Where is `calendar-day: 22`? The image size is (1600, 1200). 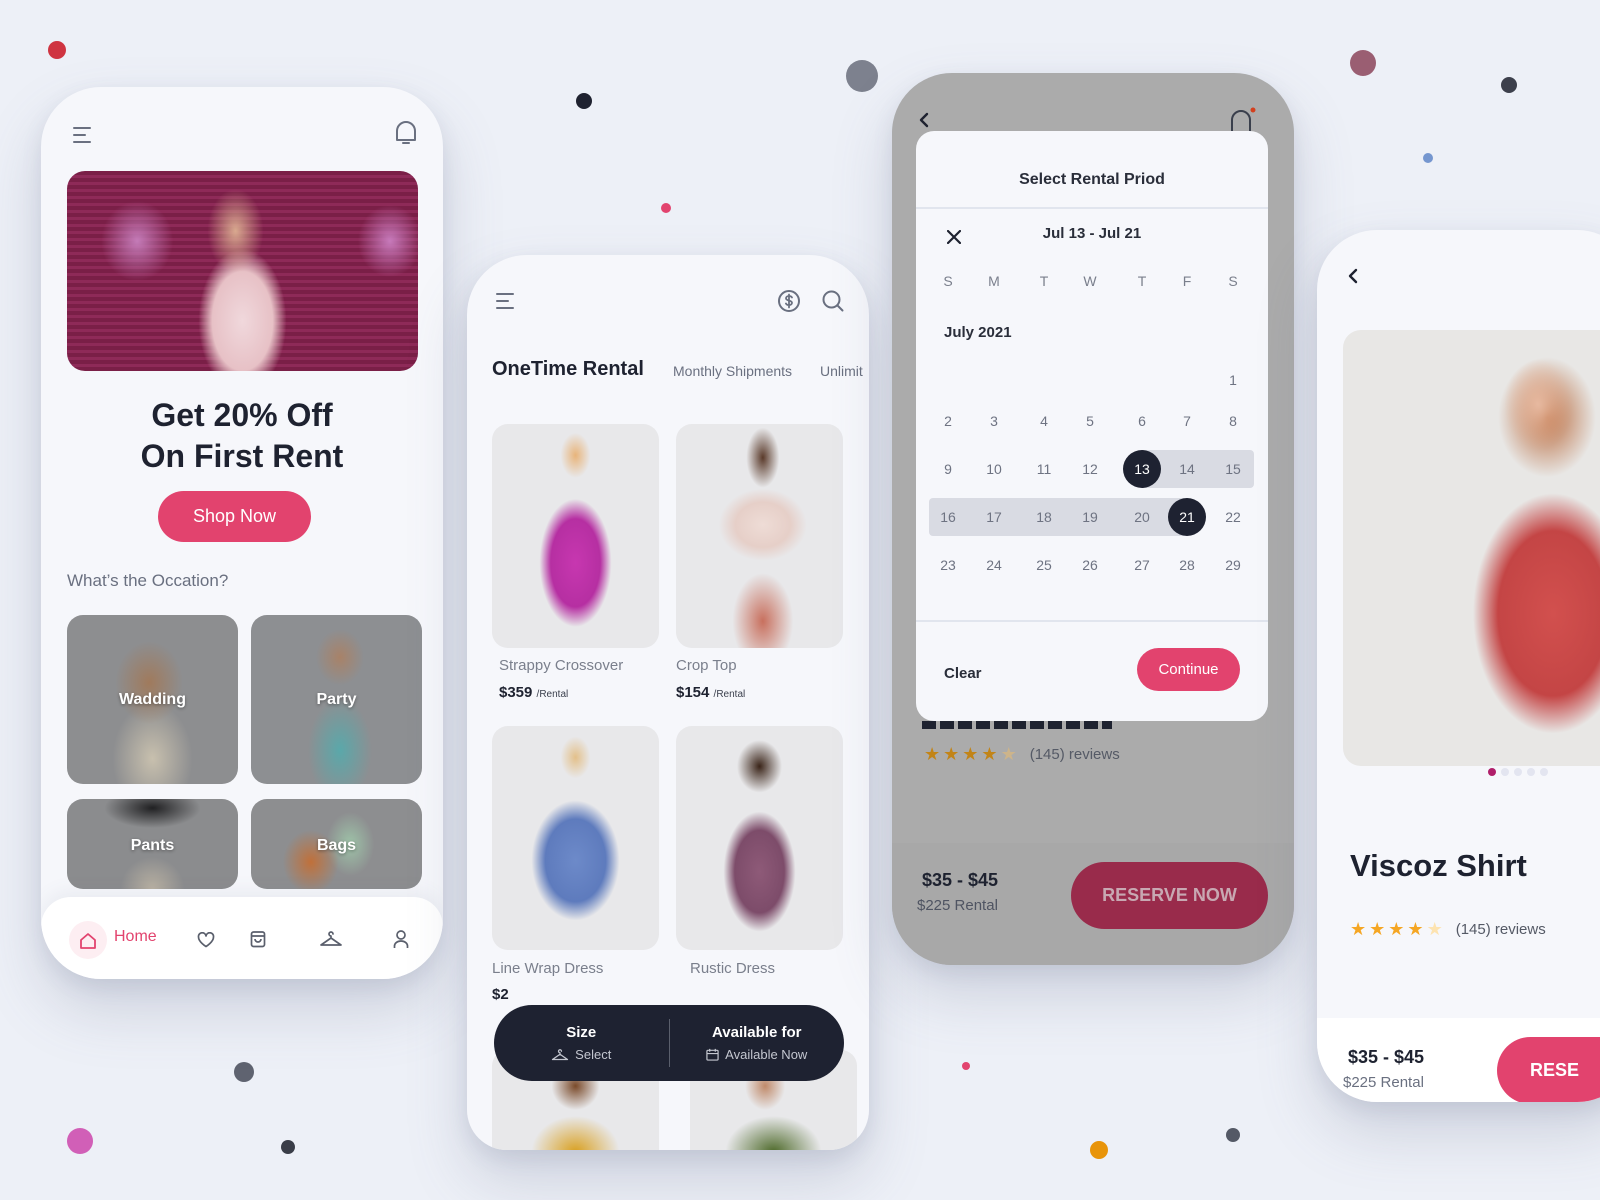 calendar-day: 22 is located at coordinates (1233, 517).